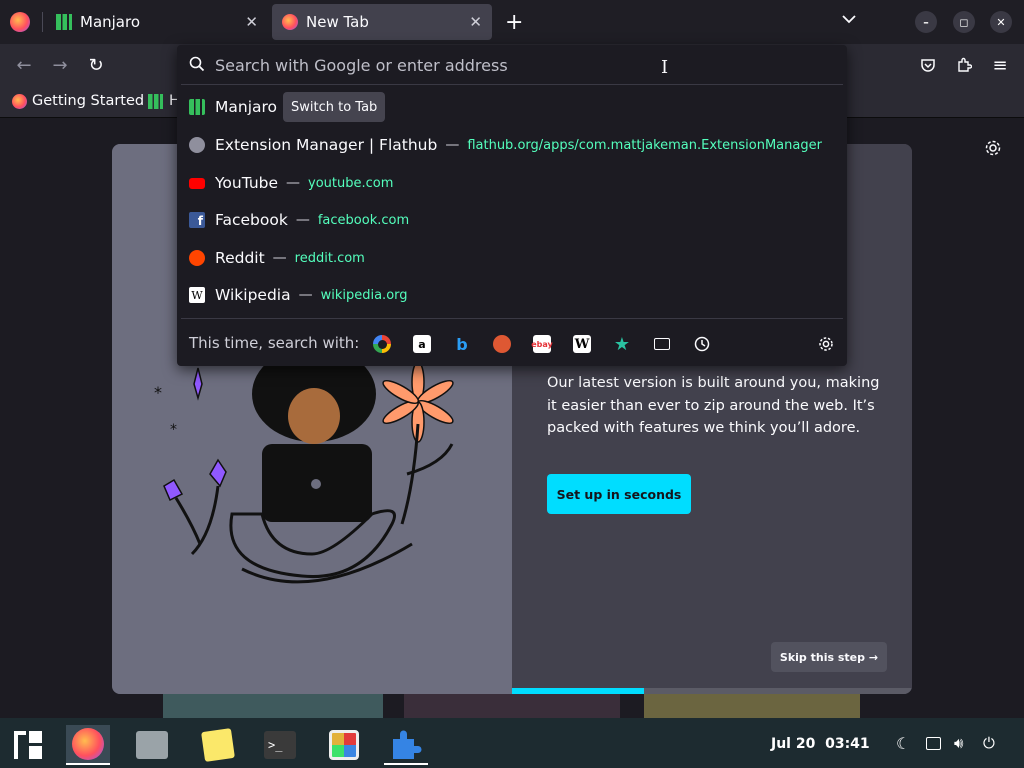 This screenshot has width=1024, height=768. I want to click on bing-icon: b, so click(462, 344).